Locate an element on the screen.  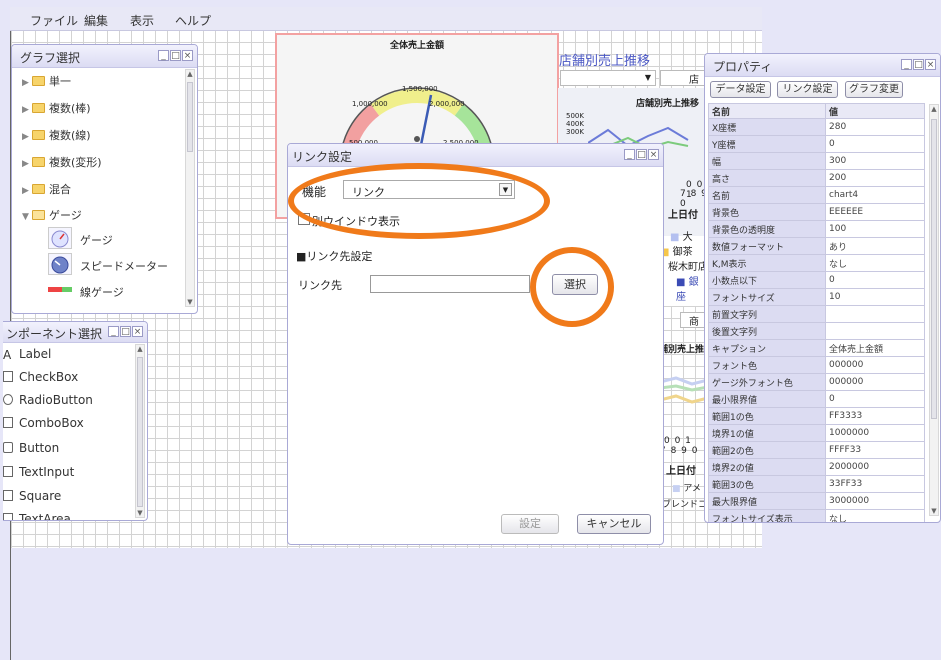
property-value: 100 is located at coordinates (875, 229).